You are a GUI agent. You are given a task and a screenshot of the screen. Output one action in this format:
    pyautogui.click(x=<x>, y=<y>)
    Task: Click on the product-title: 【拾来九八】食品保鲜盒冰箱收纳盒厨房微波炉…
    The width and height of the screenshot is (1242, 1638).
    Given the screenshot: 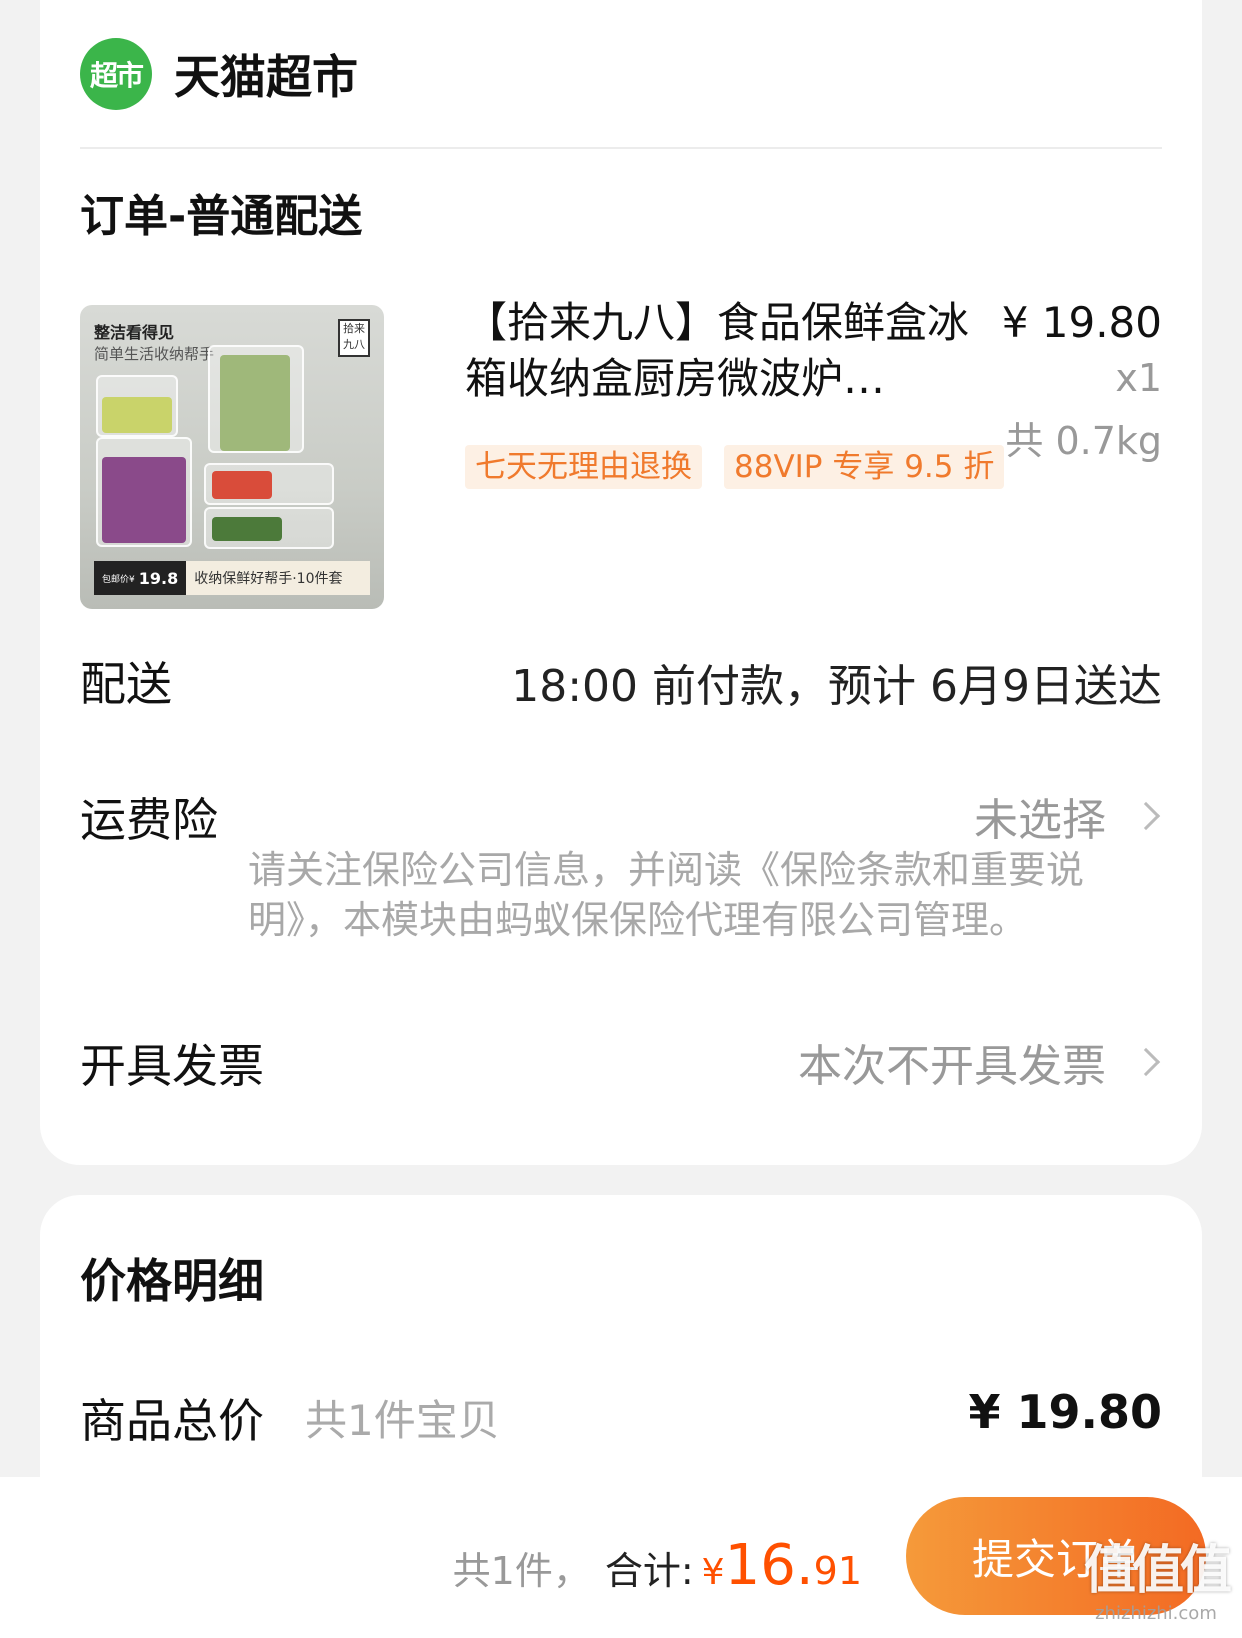 What is the action you would take?
    pyautogui.click(x=725, y=351)
    